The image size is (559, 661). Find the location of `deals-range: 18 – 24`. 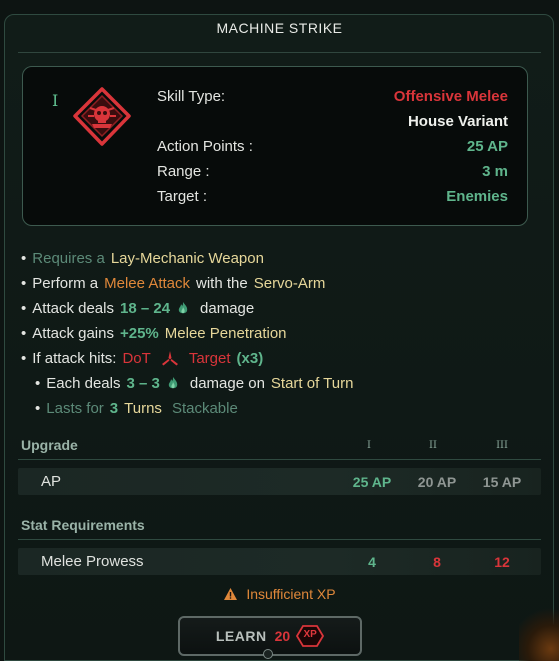

deals-range: 18 – 24 is located at coordinates (145, 308).